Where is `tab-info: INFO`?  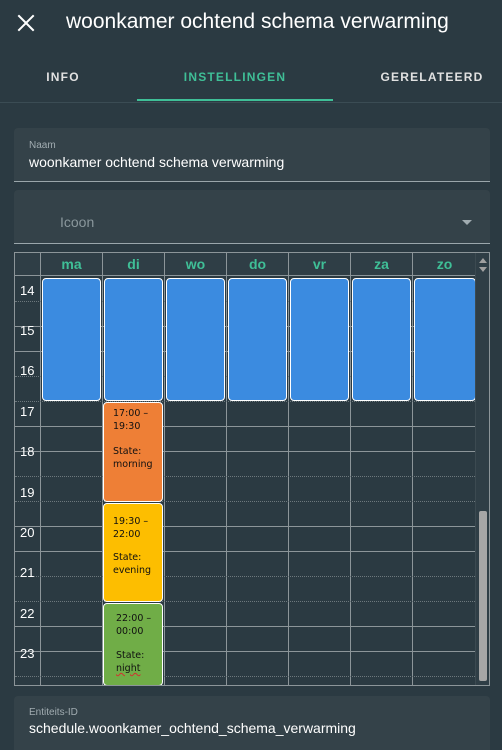
tab-info: INFO is located at coordinates (63, 77).